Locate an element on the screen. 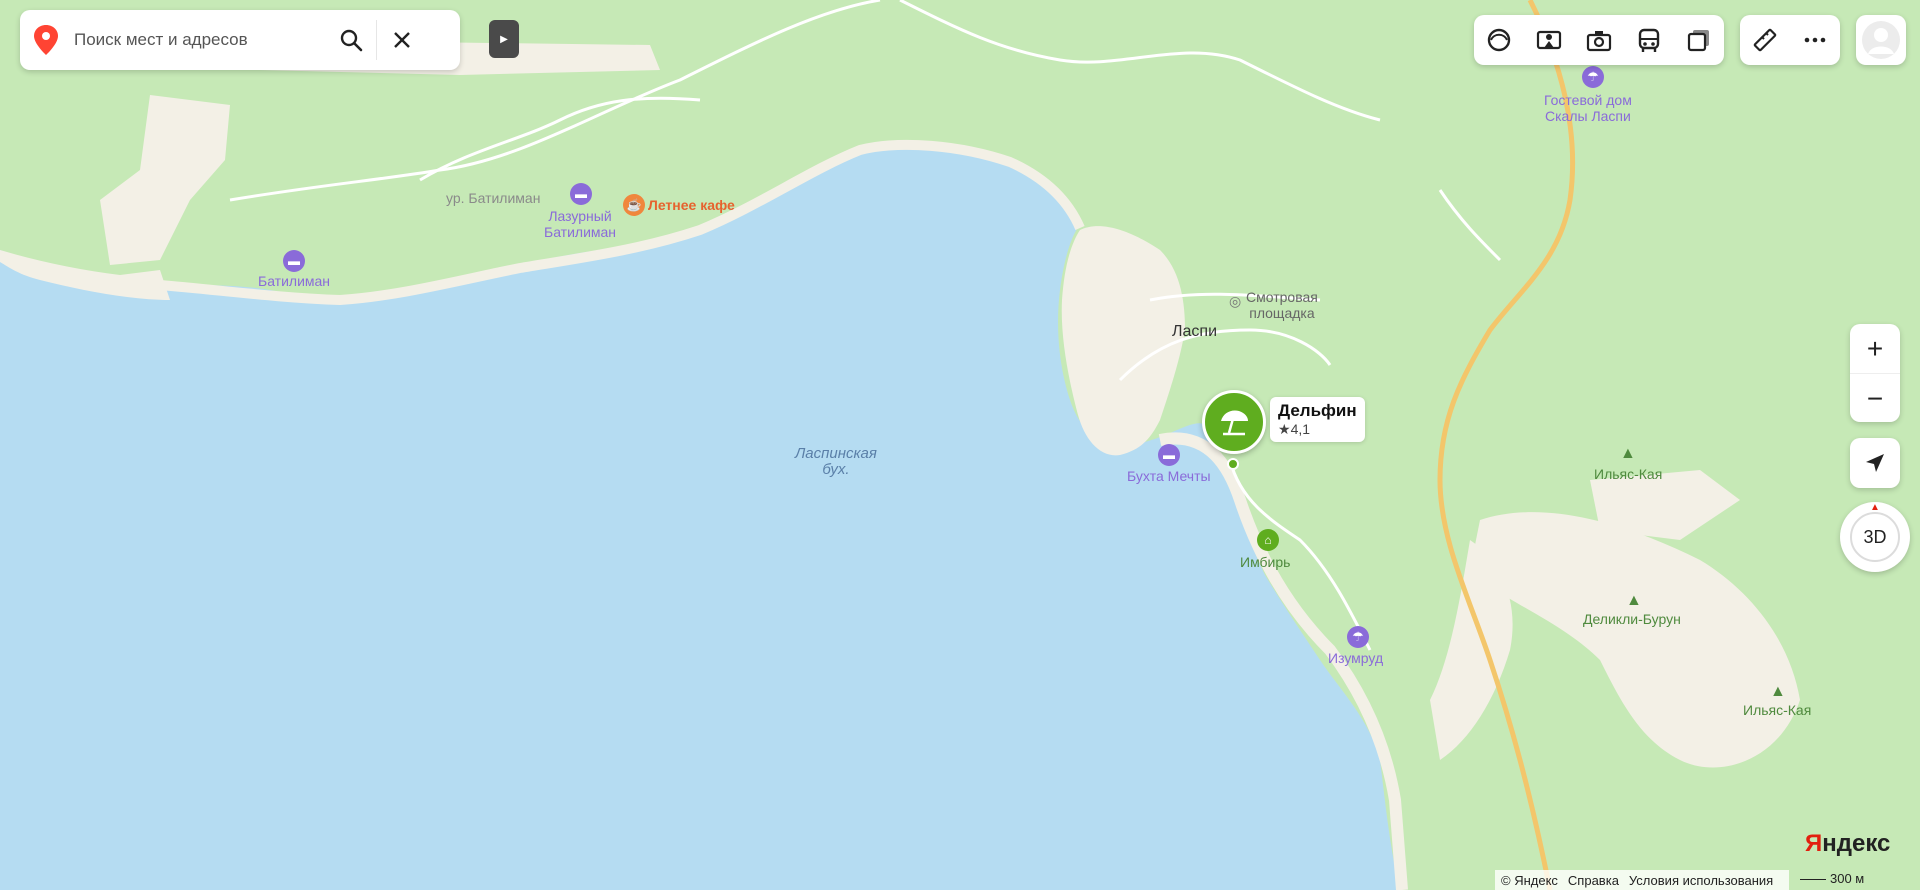  photo-icon is located at coordinates (1599, 41).